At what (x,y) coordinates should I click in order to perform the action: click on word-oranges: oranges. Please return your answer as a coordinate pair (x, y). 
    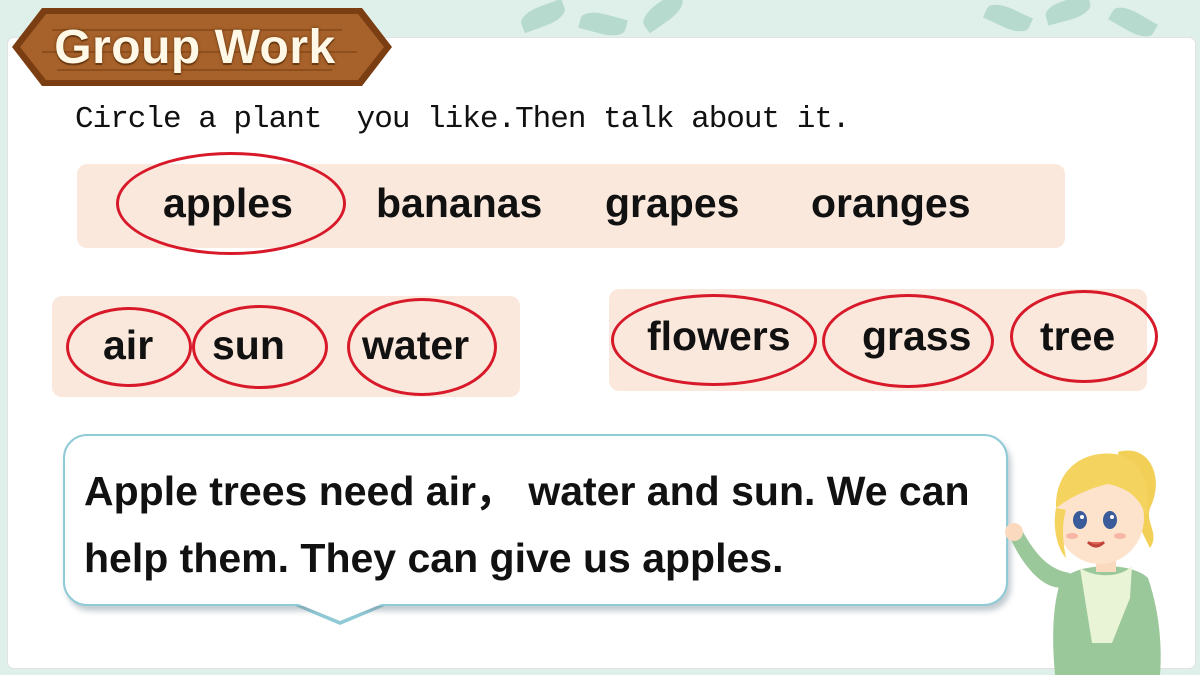
    Looking at the image, I should click on (891, 203).